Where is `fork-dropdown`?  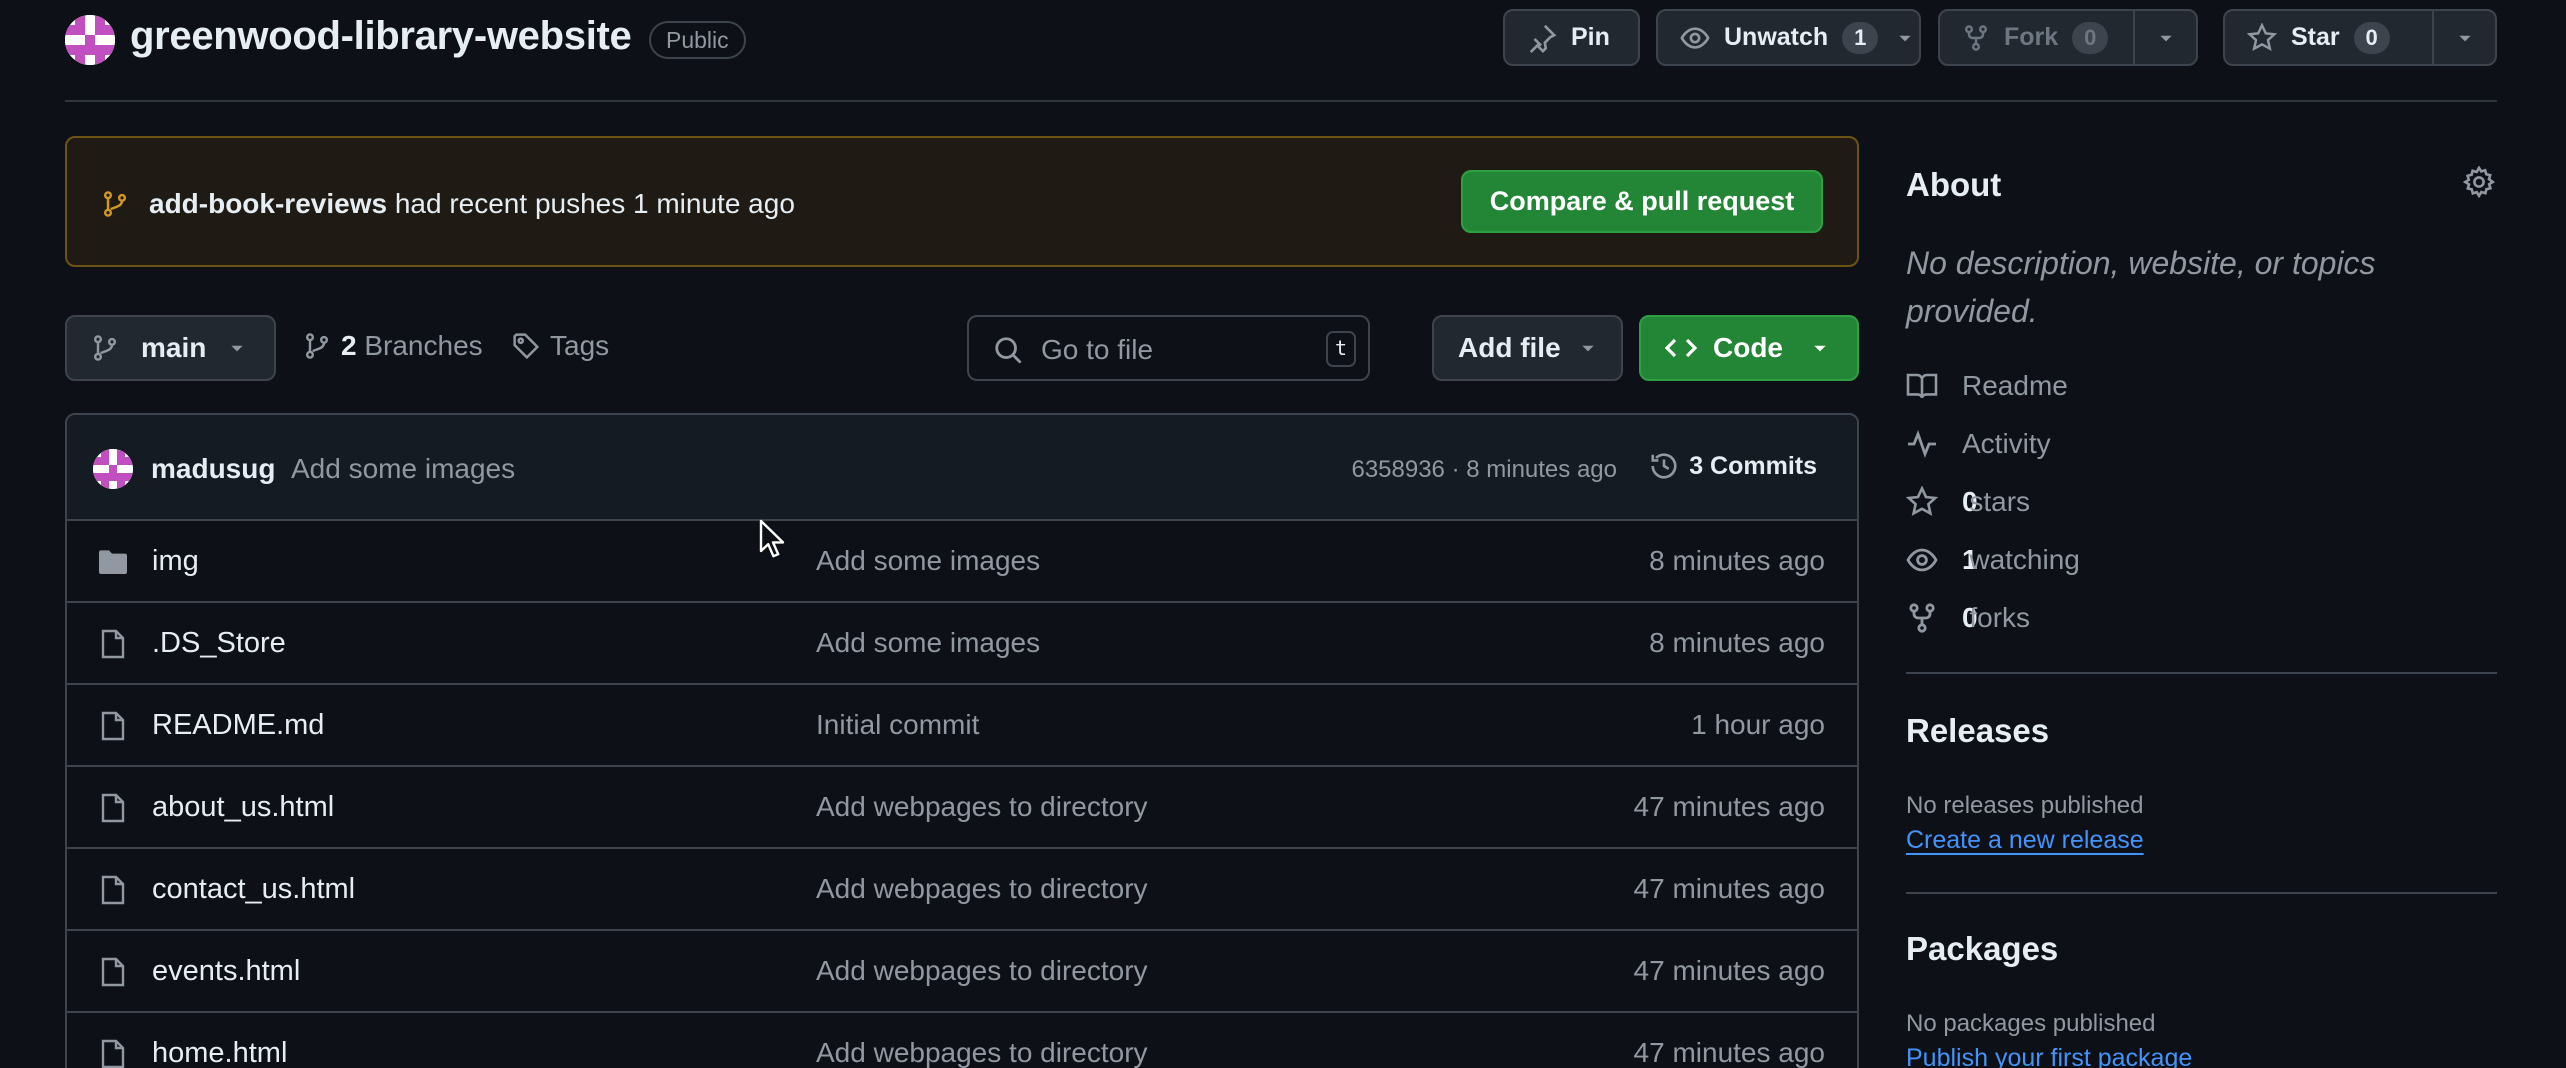
fork-dropdown is located at coordinates (2164, 37).